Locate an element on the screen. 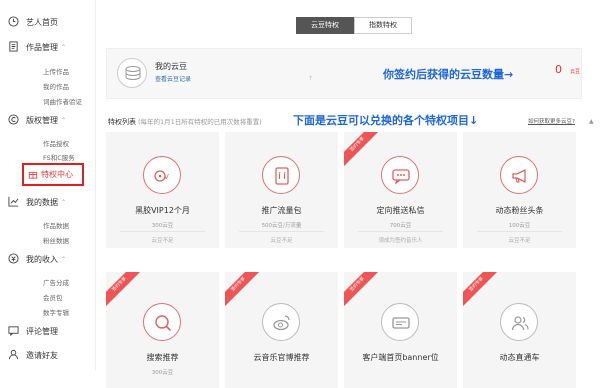 The width and height of the screenshot is (600, 388). nav-copyright-manage: 版权管理 ⌃ is located at coordinates (33, 120).